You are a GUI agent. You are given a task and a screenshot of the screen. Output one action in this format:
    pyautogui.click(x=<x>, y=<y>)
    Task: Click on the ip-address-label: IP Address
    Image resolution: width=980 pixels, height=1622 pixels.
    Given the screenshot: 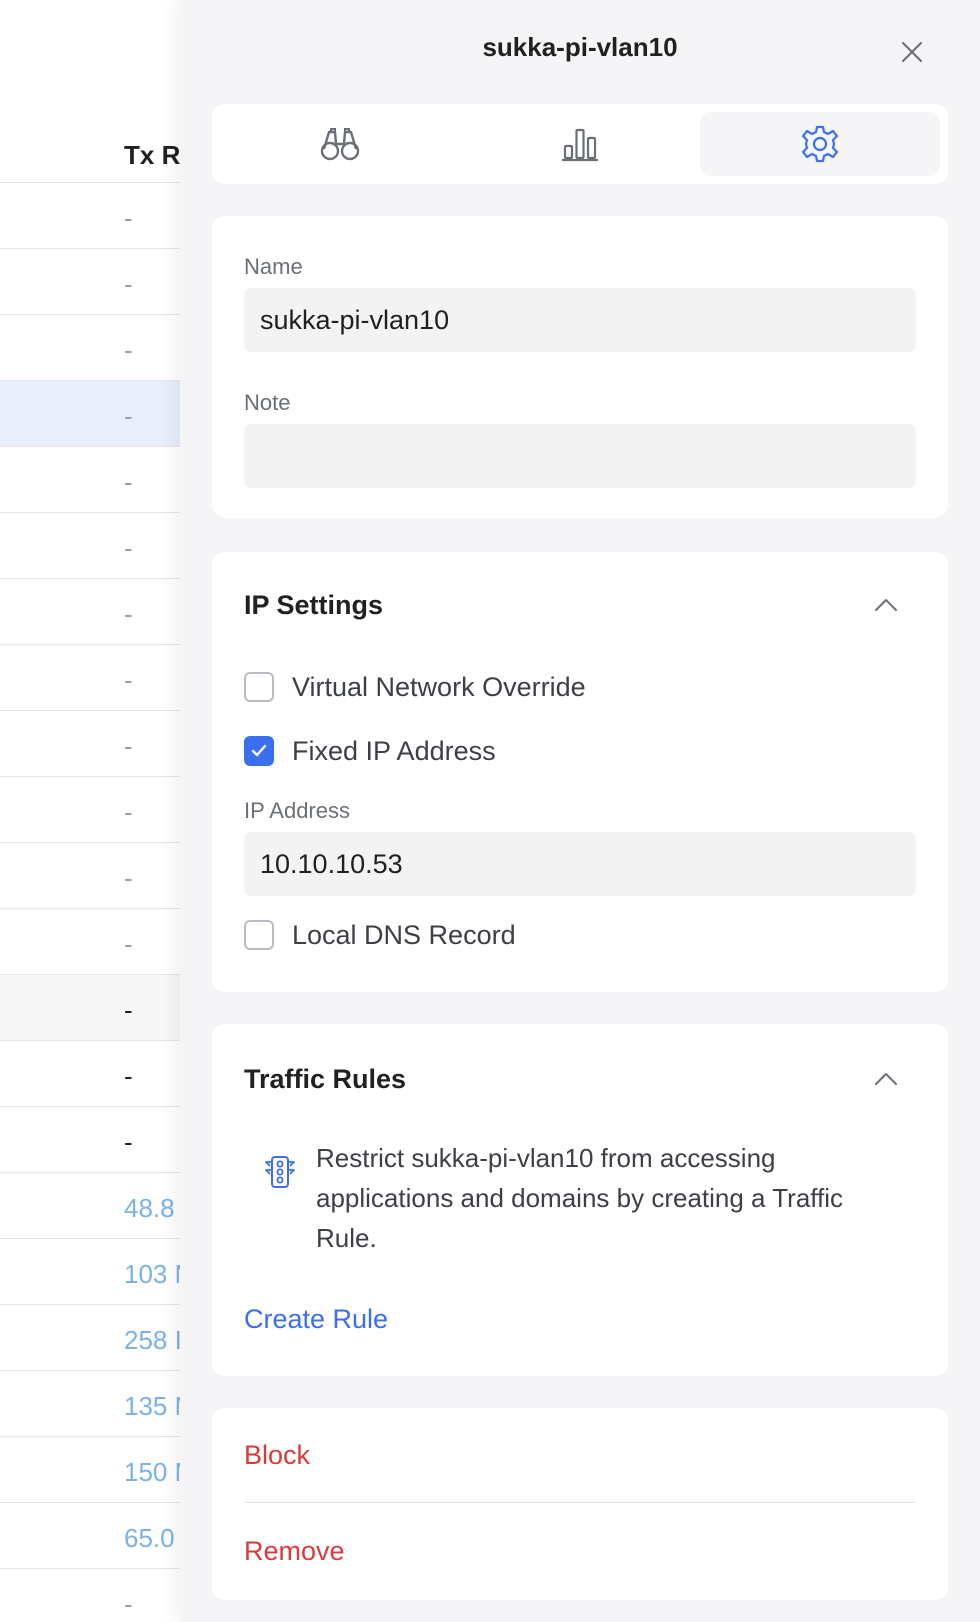 What is the action you would take?
    pyautogui.click(x=297, y=810)
    